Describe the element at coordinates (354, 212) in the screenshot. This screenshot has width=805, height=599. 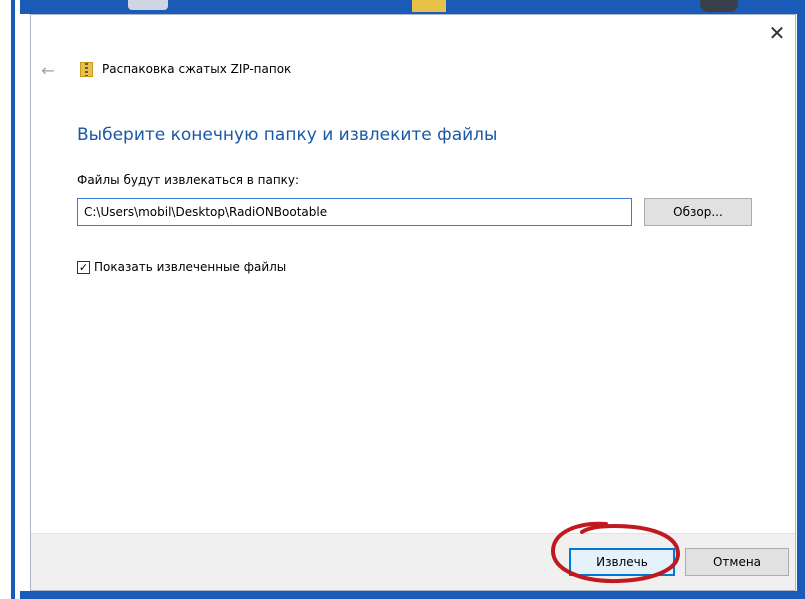
I see `destination-path-input` at that location.